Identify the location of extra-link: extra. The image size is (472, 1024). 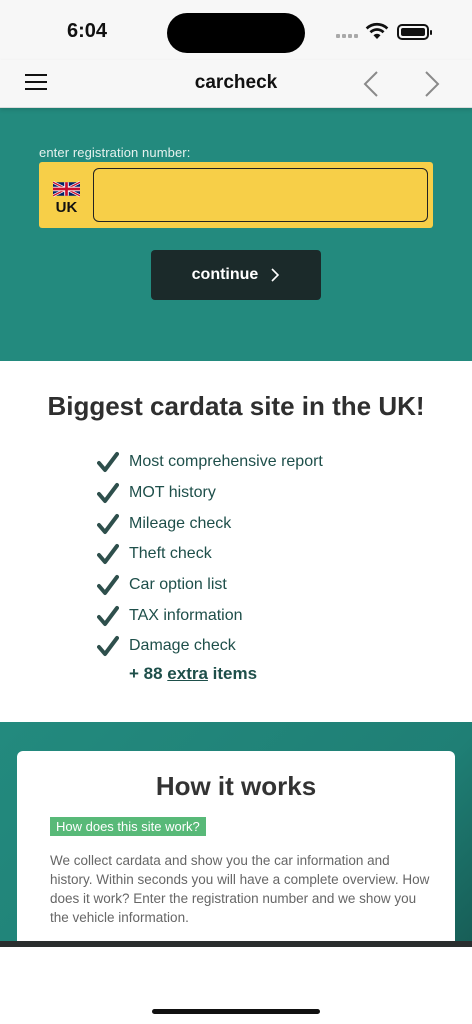
(187, 673).